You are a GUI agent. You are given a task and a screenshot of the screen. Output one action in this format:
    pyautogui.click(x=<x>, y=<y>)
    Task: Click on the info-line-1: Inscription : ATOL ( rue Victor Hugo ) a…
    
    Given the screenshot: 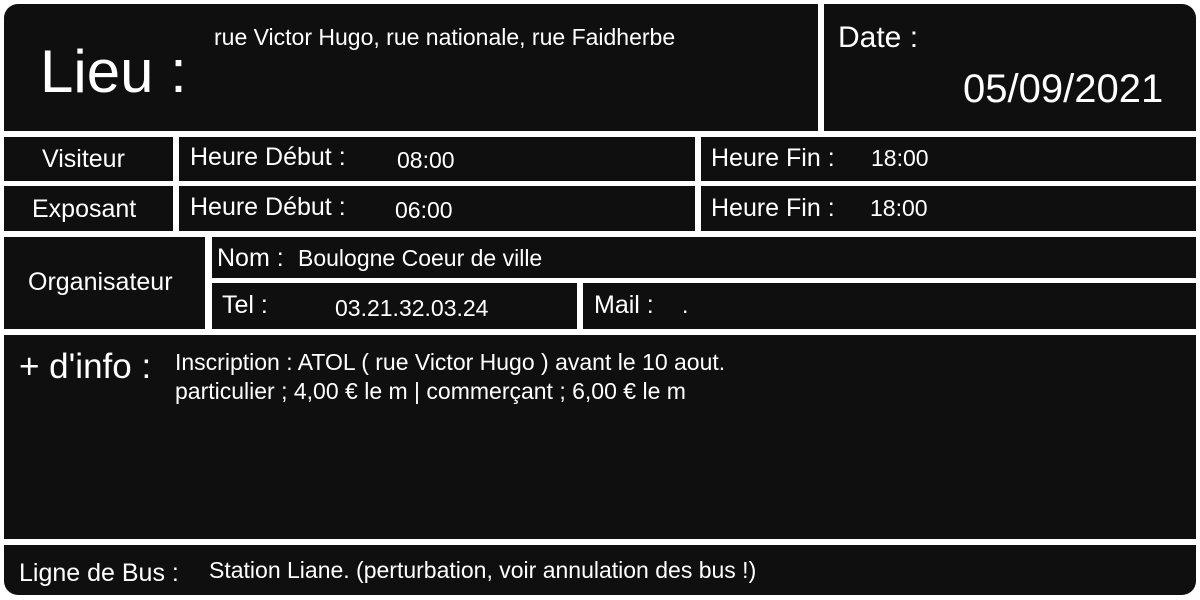 What is the action you would take?
    pyautogui.click(x=450, y=362)
    